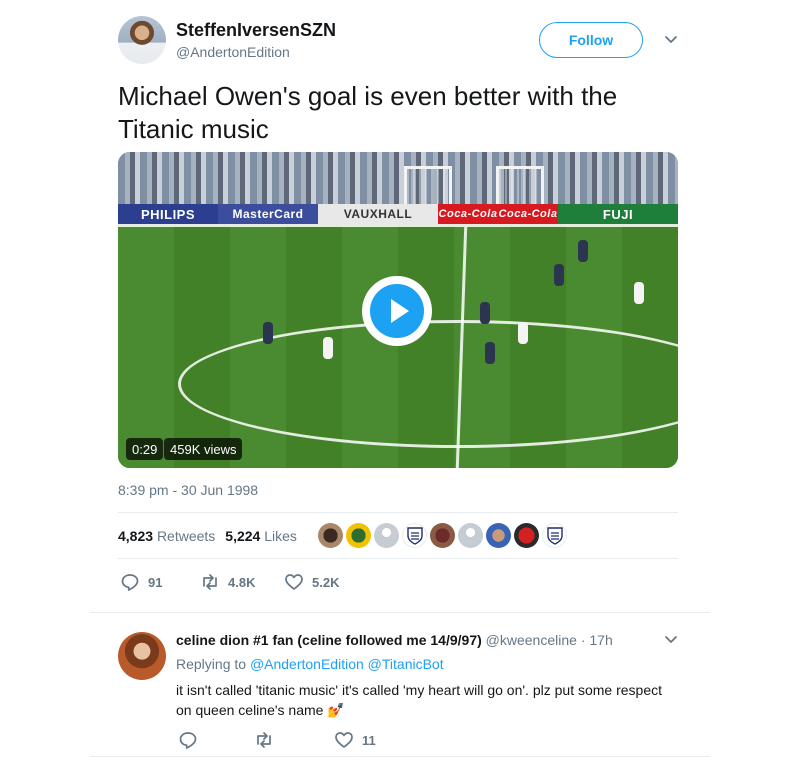 The height and width of the screenshot is (766, 800). What do you see at coordinates (243, 536) in the screenshot?
I see `likes-count: 5,224` at bounding box center [243, 536].